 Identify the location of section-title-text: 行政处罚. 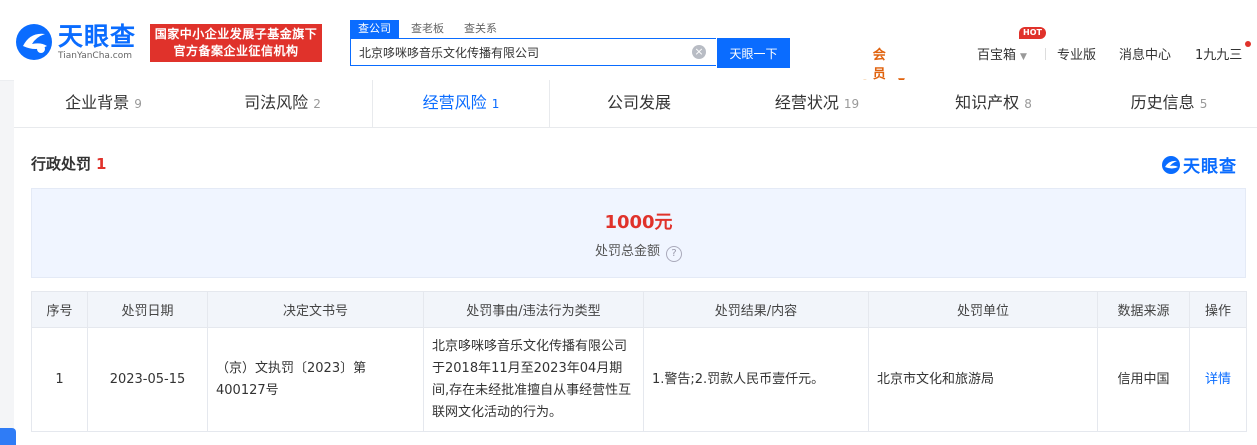
(61, 164).